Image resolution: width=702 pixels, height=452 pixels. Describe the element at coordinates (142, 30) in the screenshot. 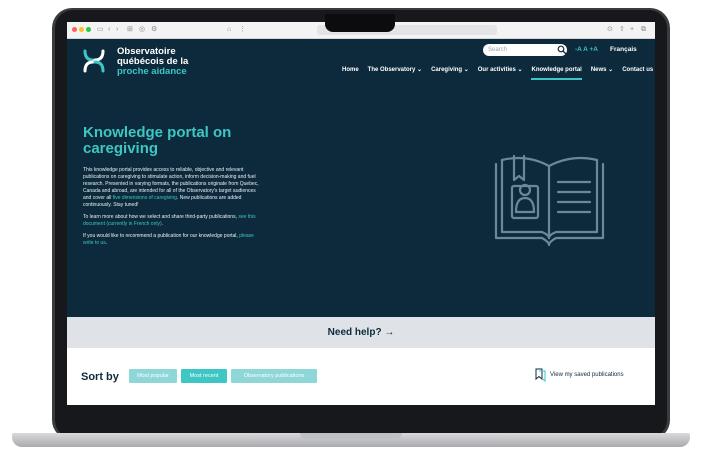

I see `privacy-icon: ◎` at that location.